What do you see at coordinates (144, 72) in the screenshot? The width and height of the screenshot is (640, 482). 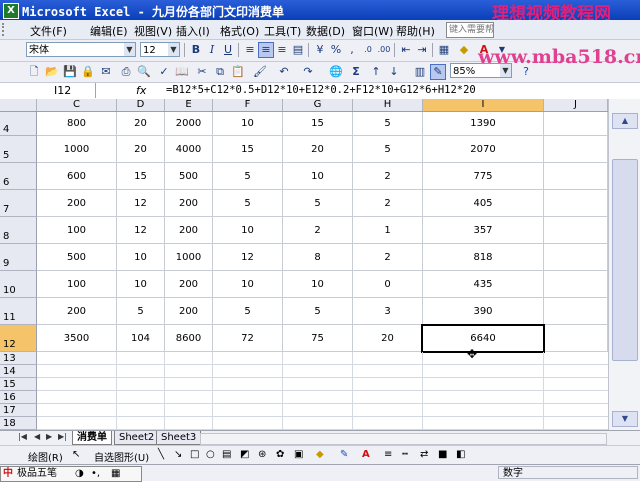 I see `print-preview-icon: 🔍` at bounding box center [144, 72].